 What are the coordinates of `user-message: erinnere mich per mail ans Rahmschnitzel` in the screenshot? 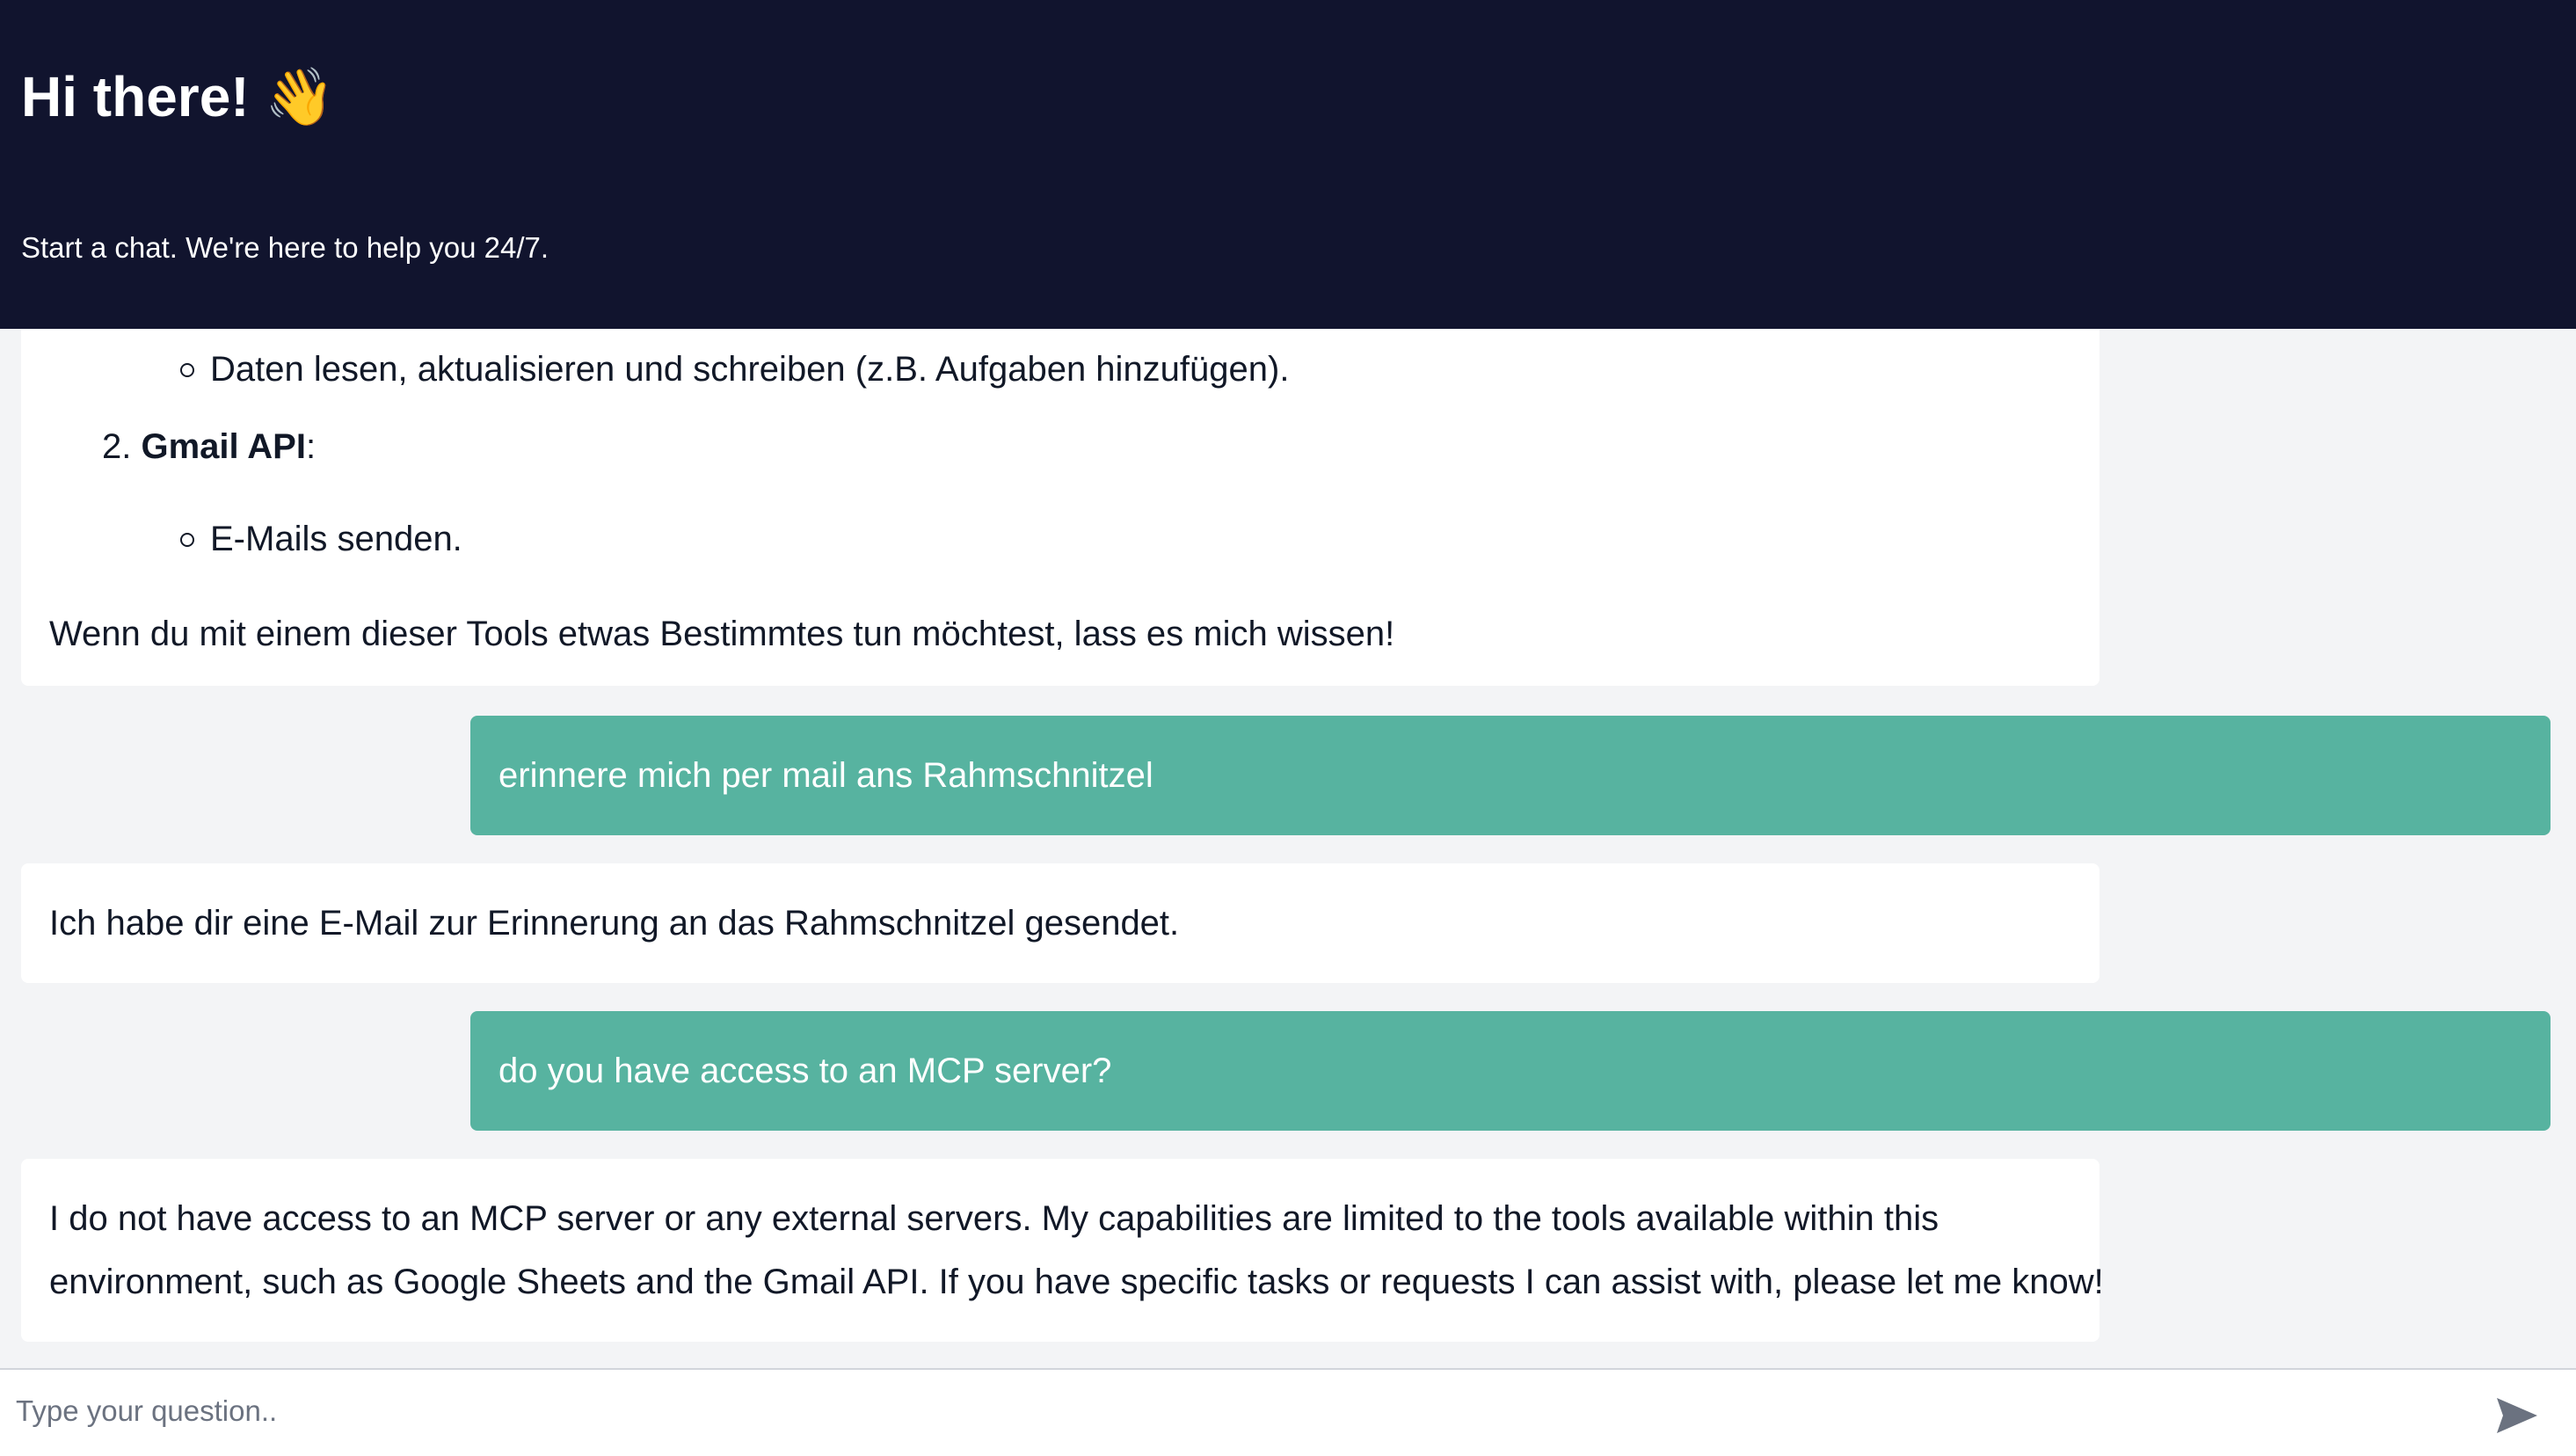 It's located at (1510, 775).